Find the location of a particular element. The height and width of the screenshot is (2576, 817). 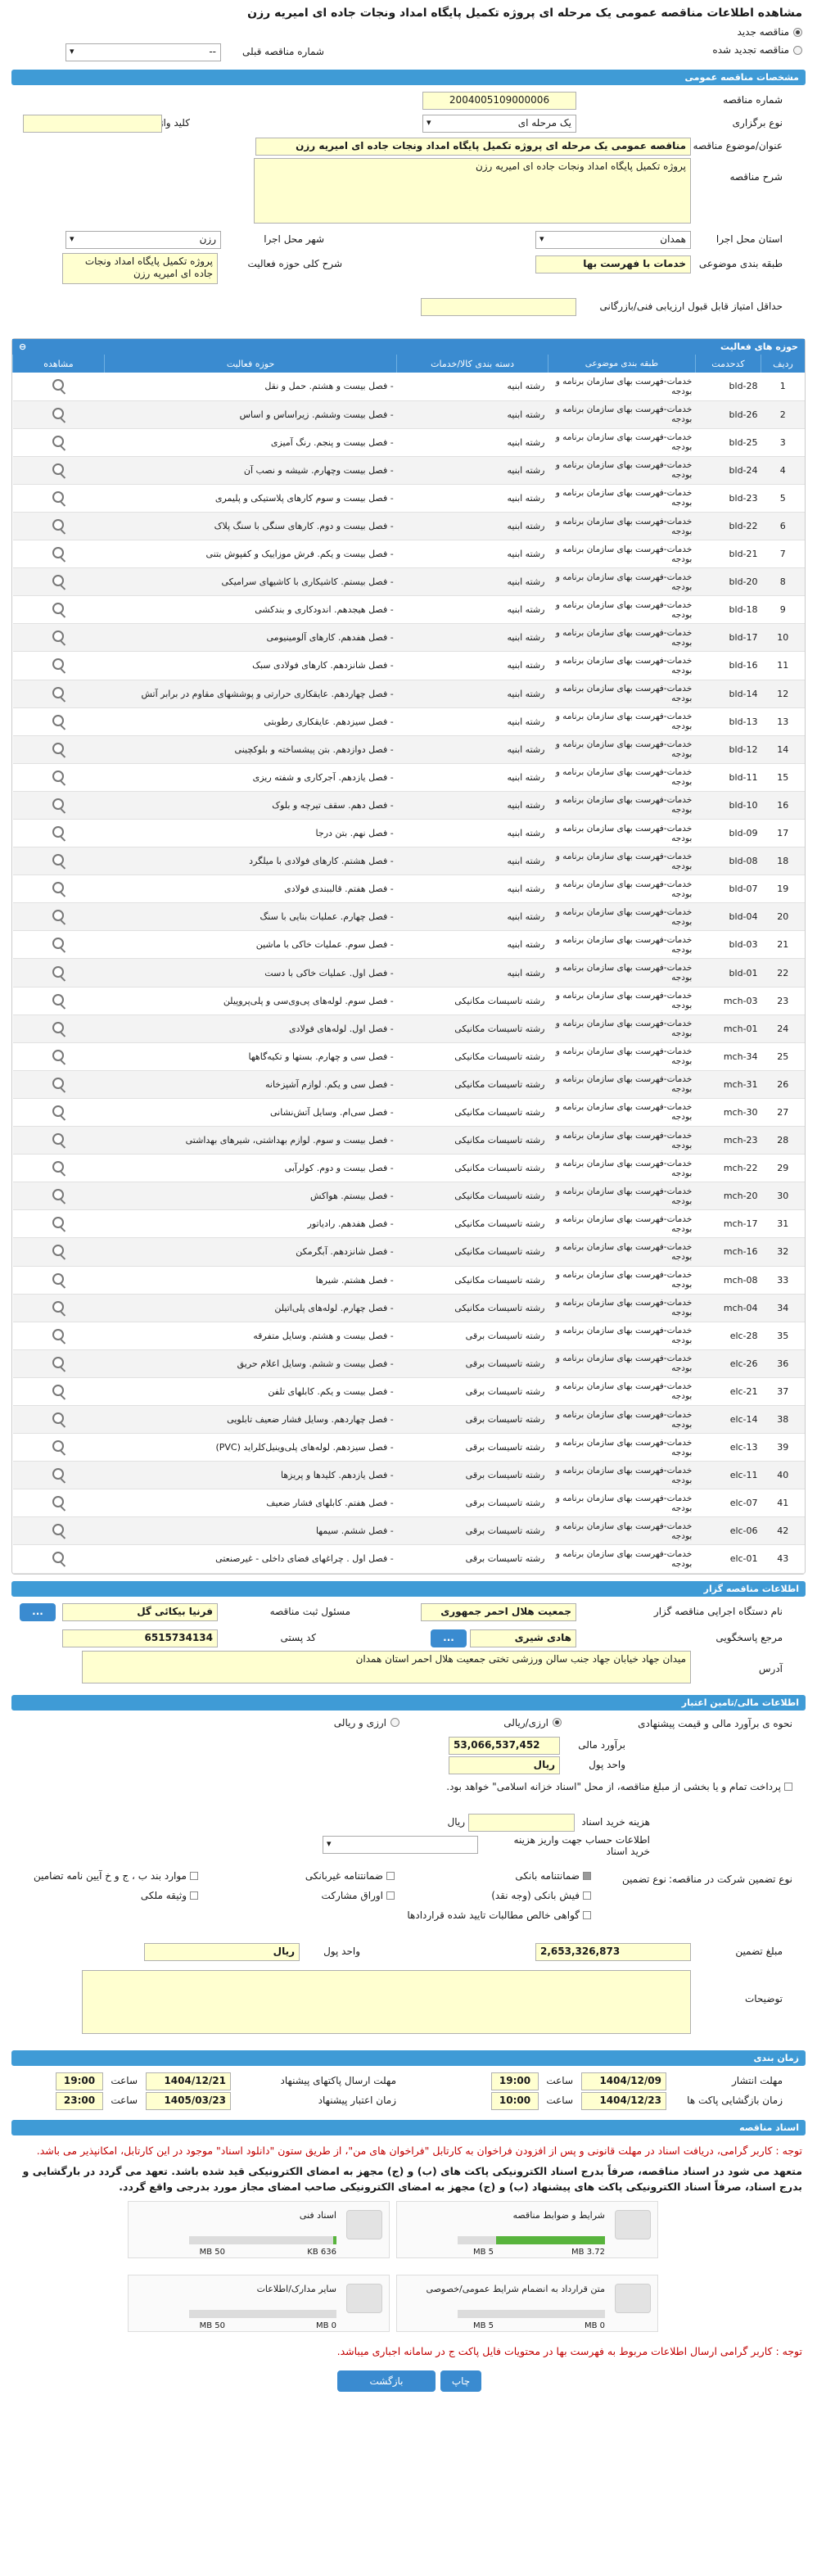

print-button: چاپ is located at coordinates (460, 2381).